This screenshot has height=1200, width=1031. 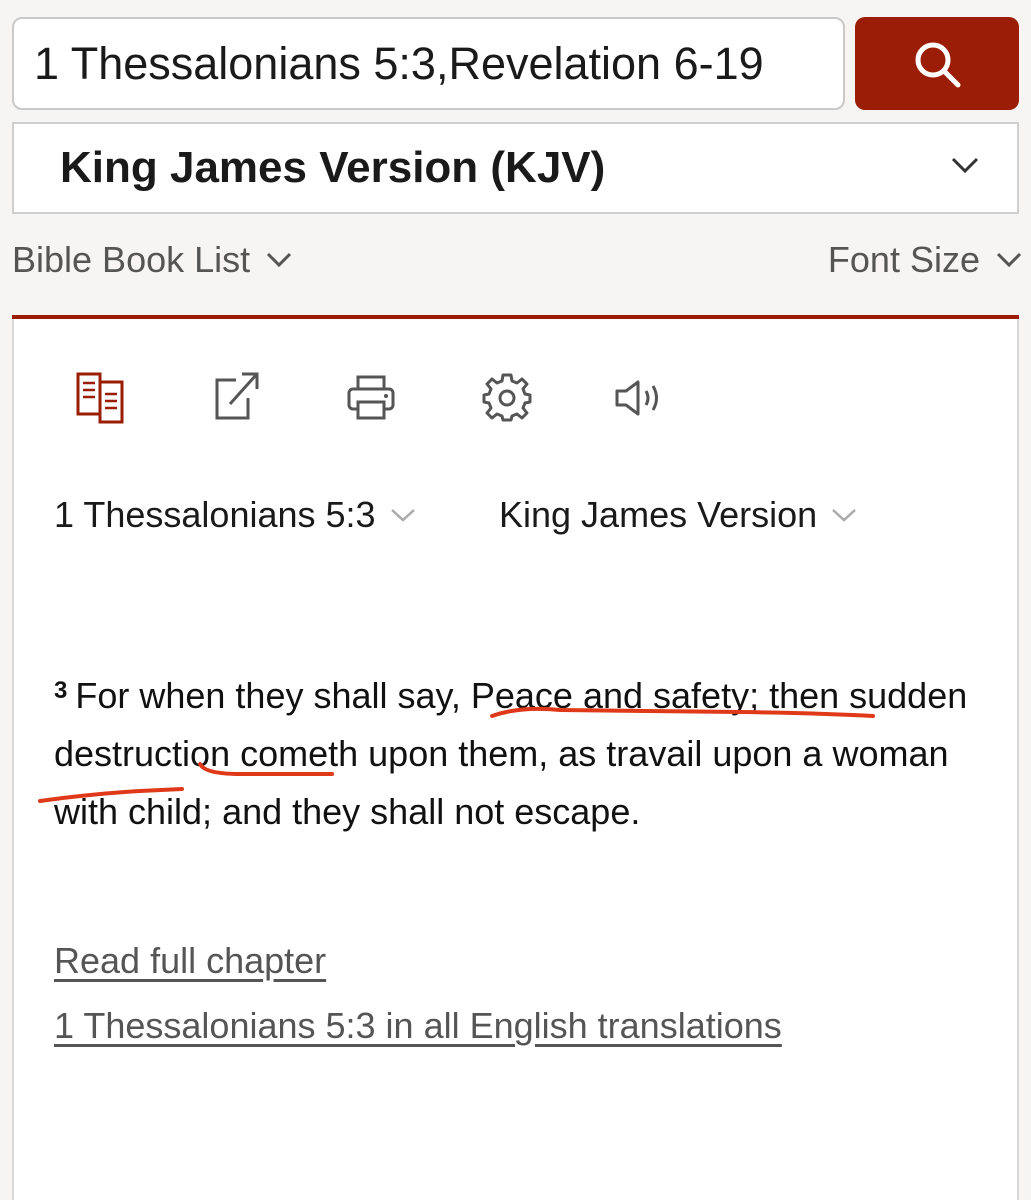 I want to click on settings-icon, so click(x=507, y=397).